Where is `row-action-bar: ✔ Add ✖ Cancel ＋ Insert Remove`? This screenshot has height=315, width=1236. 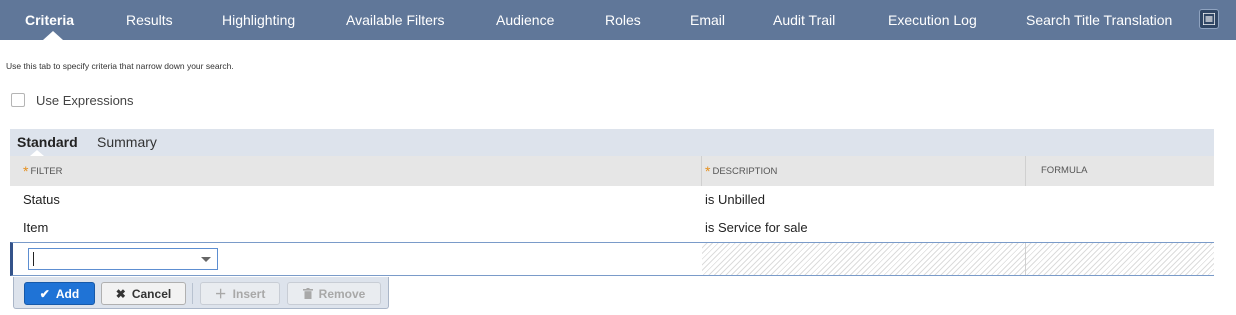 row-action-bar: ✔ Add ✖ Cancel ＋ Insert Remove is located at coordinates (201, 293).